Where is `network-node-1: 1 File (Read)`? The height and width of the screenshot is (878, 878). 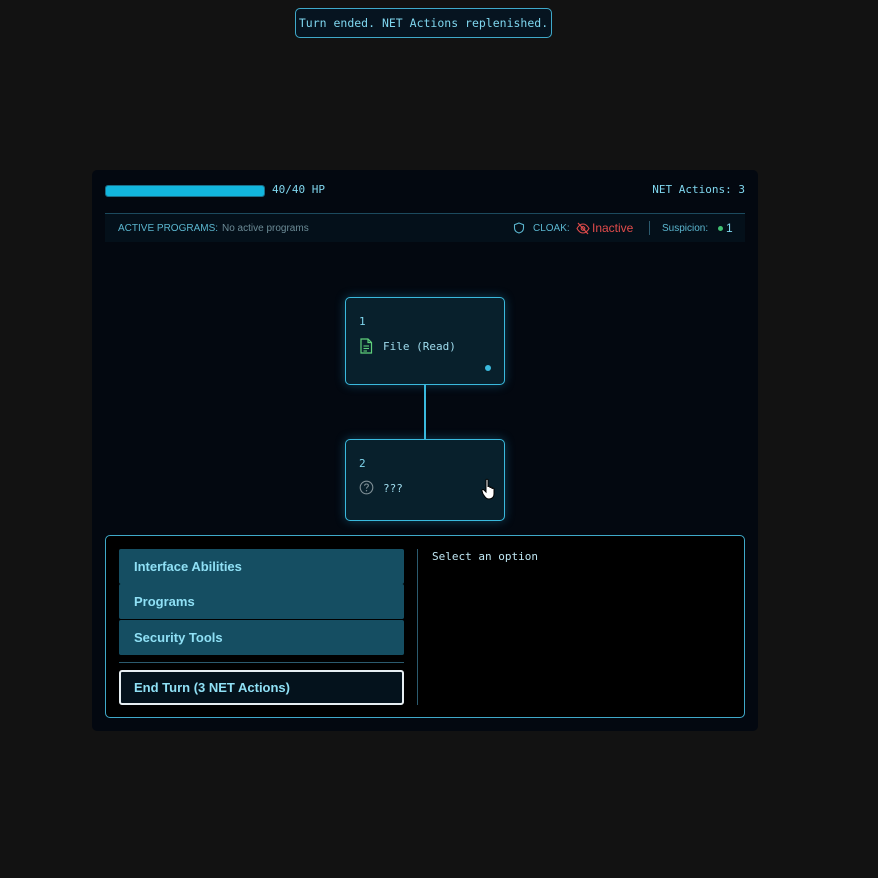
network-node-1: 1 File (Read) is located at coordinates (425, 341).